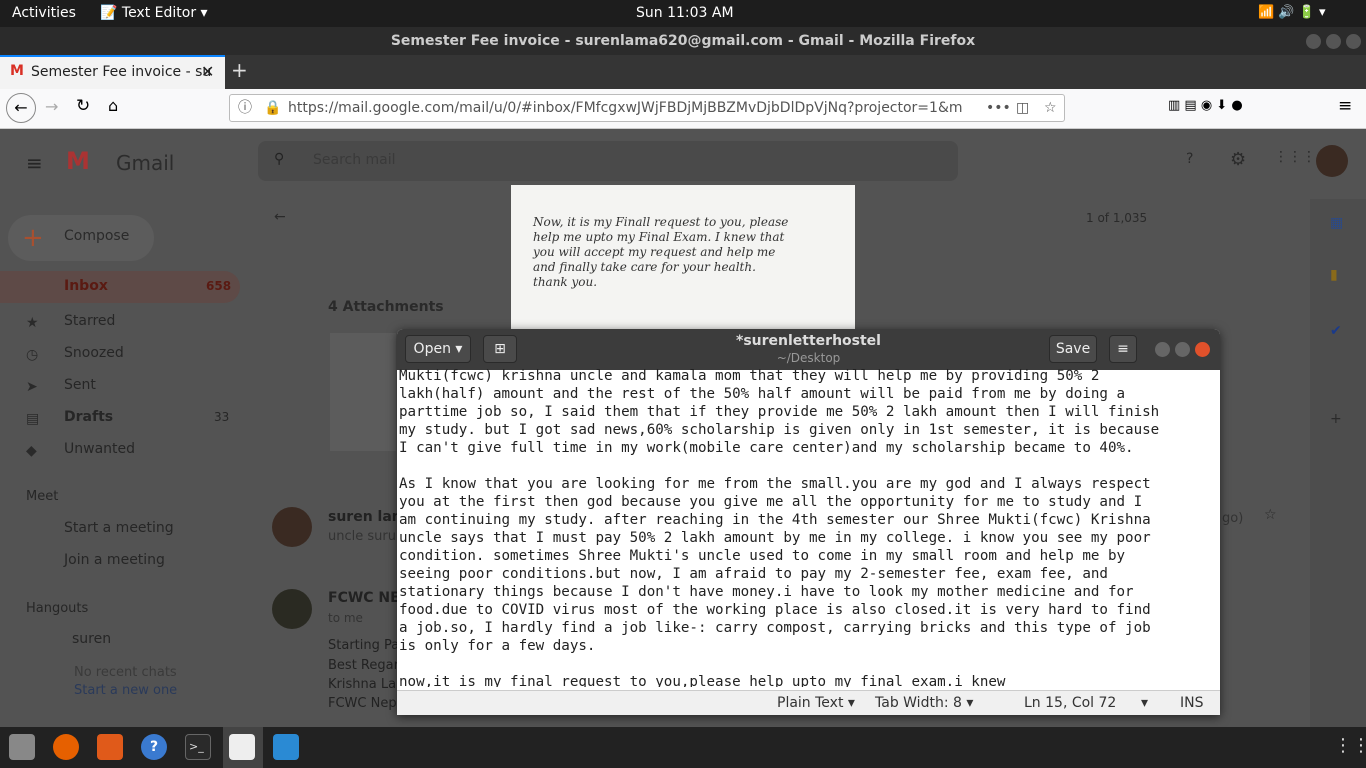  What do you see at coordinates (89, 321) in the screenshot?
I see `sidebar-item-starred: Starred` at bounding box center [89, 321].